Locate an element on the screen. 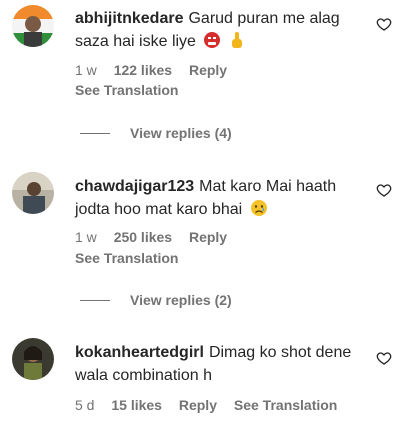 This screenshot has width=404, height=425. comment-meta: 1 w 250 likes Reply is located at coordinates (157, 237).